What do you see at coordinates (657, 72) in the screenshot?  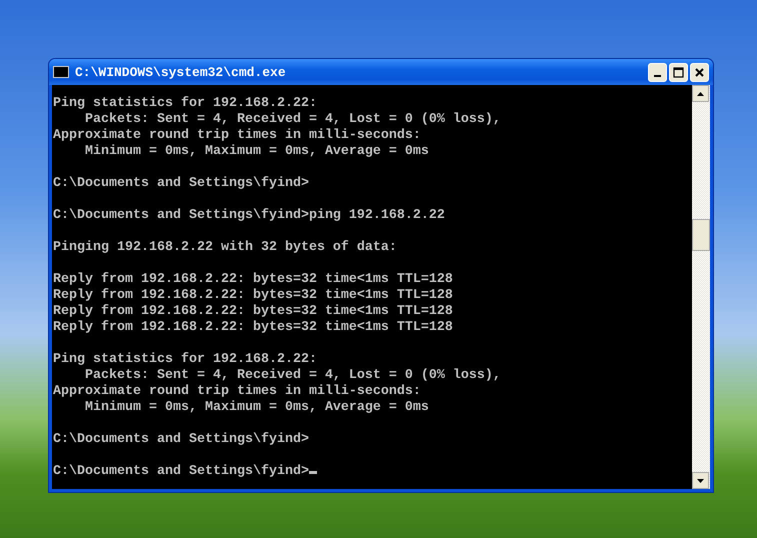 I see `minimize-button` at bounding box center [657, 72].